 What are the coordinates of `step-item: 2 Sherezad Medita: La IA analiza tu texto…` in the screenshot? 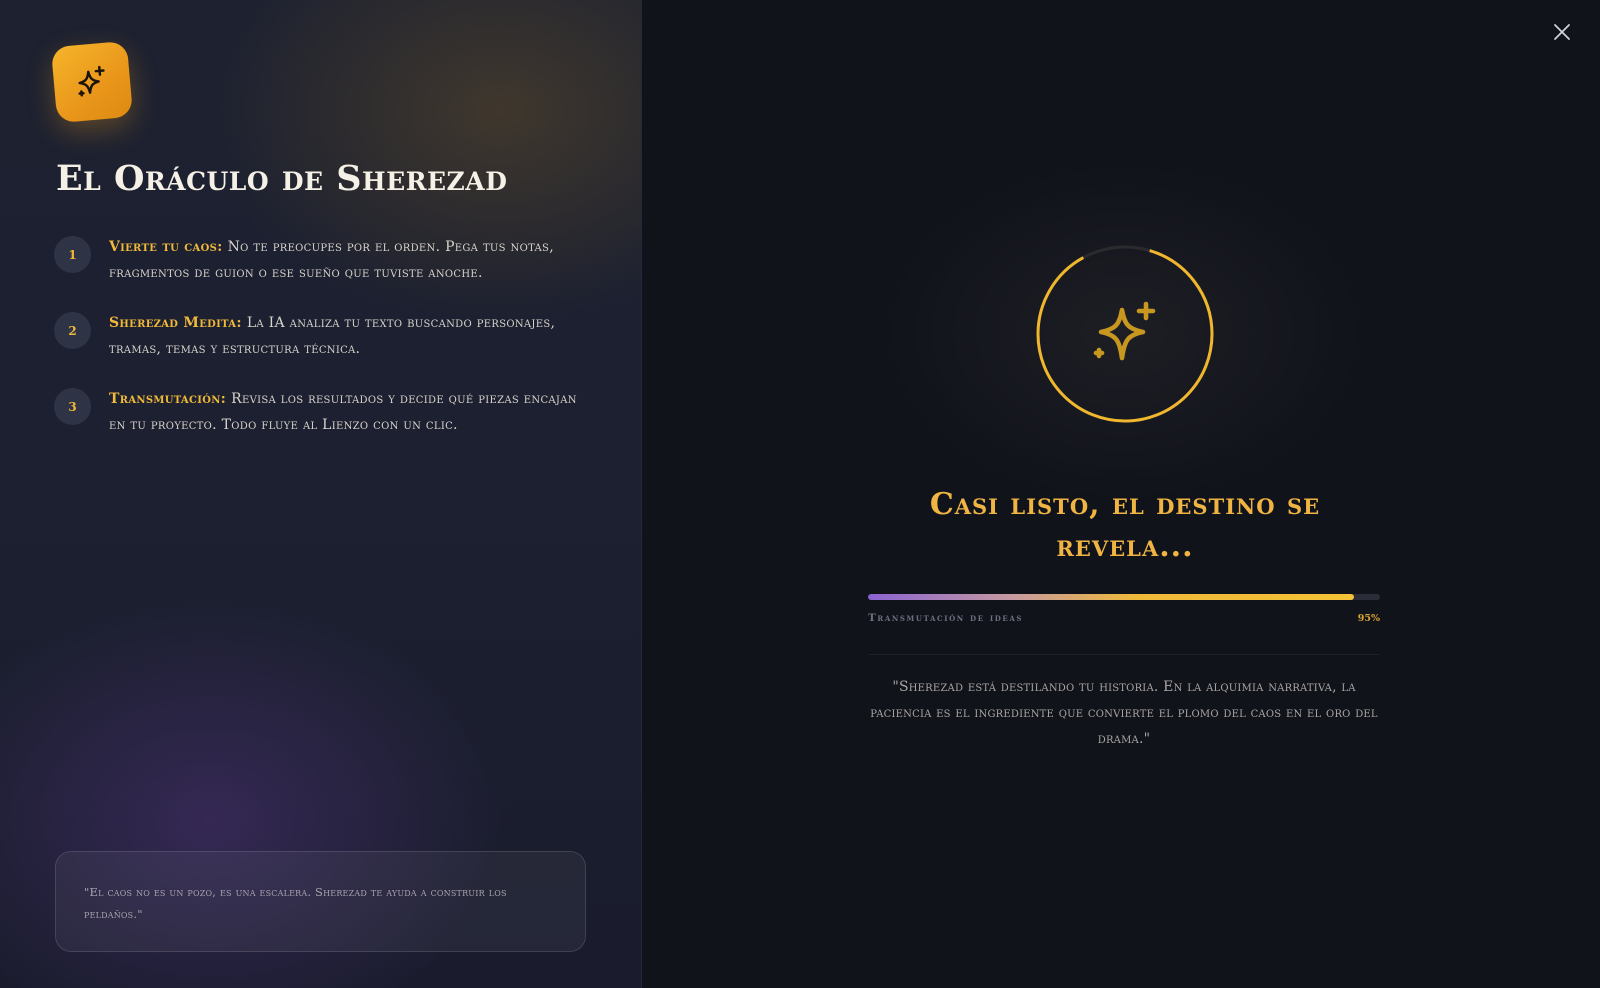 It's located at (319, 336).